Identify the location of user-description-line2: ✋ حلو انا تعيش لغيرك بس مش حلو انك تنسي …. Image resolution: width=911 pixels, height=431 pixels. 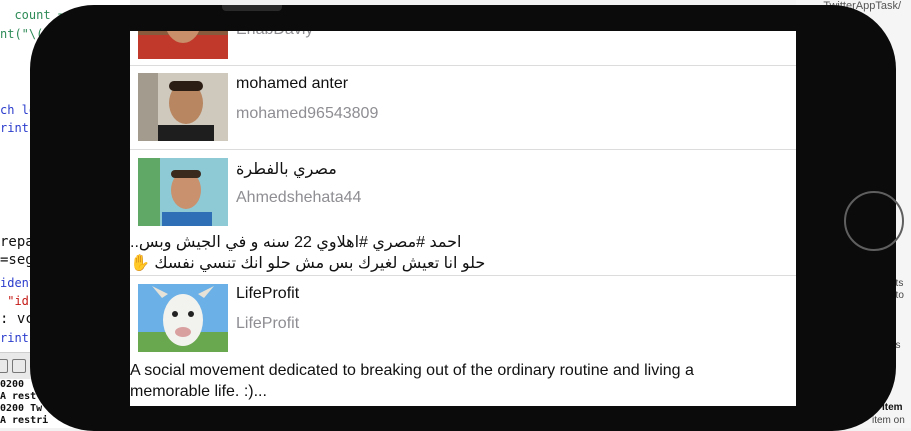
(460, 263).